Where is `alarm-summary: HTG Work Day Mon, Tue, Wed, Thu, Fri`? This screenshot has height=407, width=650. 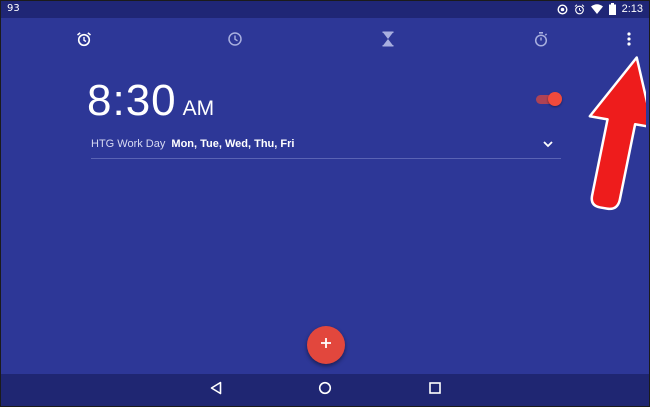
alarm-summary: HTG Work Day Mon, Tue, Wed, Thu, Fri is located at coordinates (192, 144).